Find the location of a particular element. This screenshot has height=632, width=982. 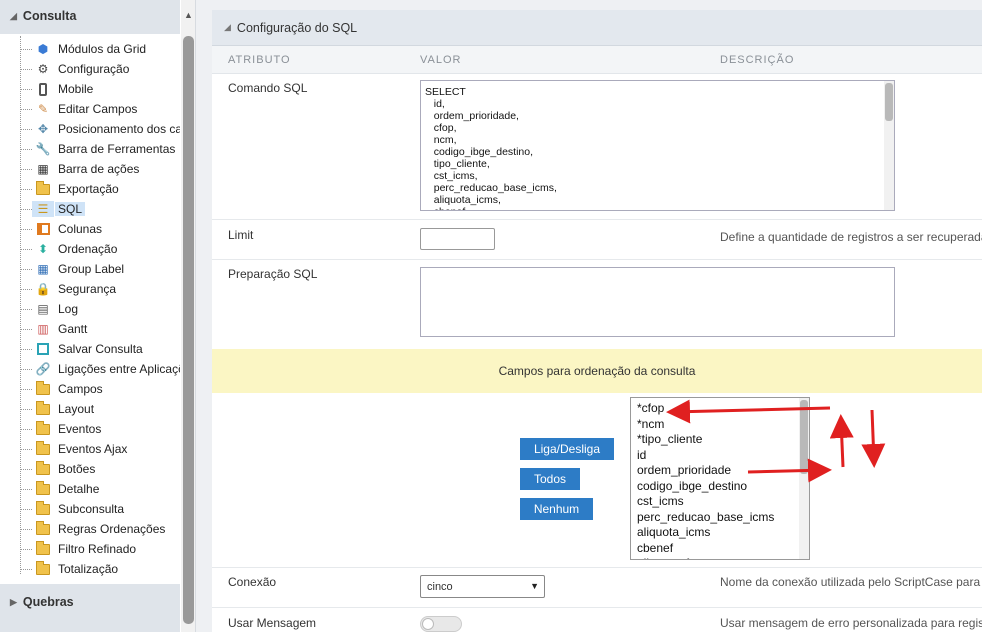

sidebar-item-label: Log is located at coordinates (68, 309).